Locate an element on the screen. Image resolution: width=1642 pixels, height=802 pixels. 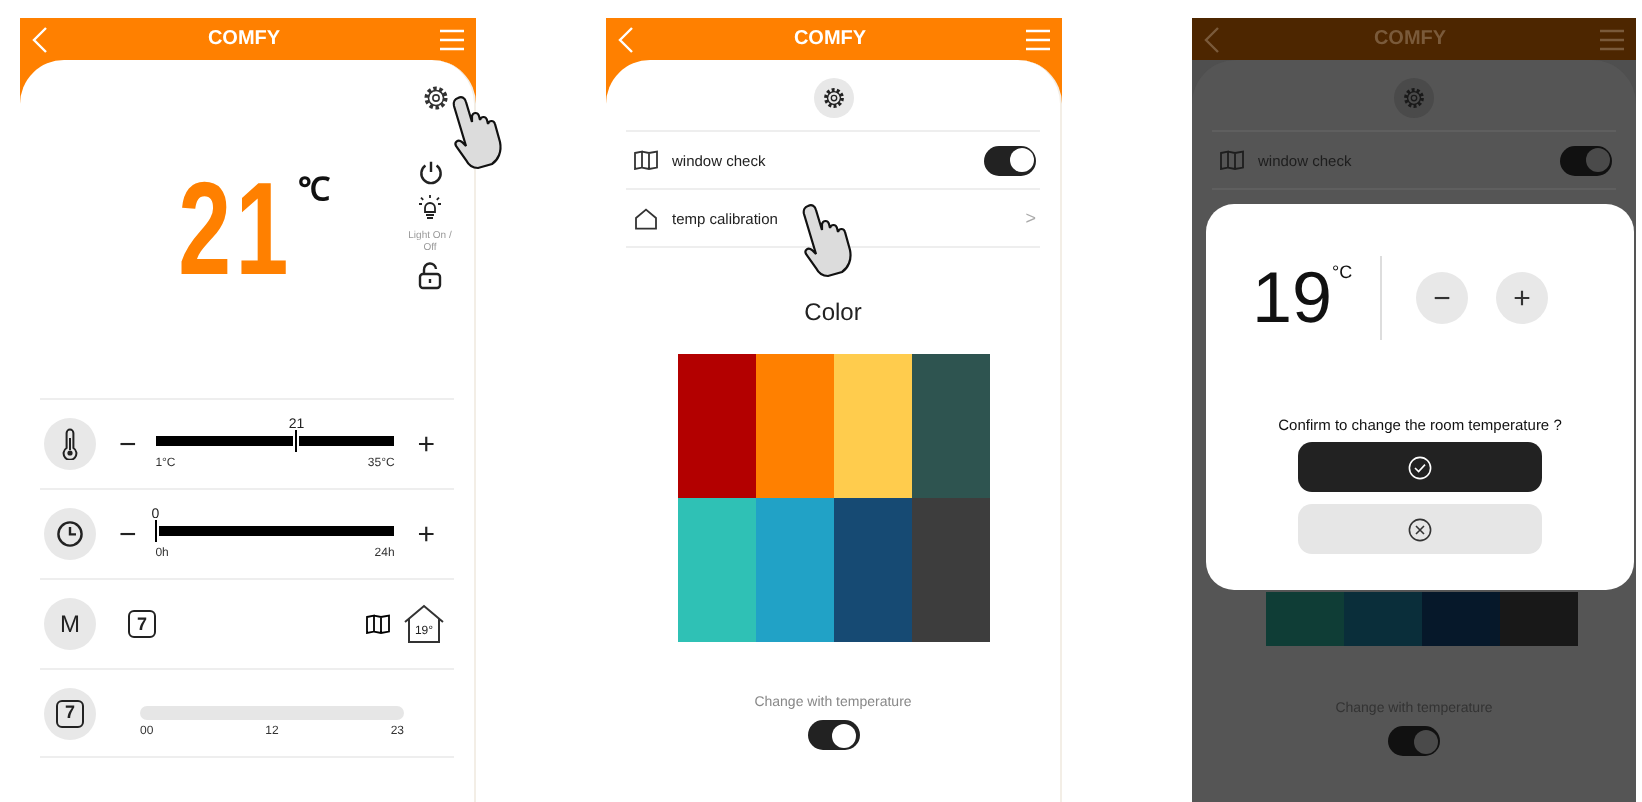
close-icon is located at coordinates (1420, 529).